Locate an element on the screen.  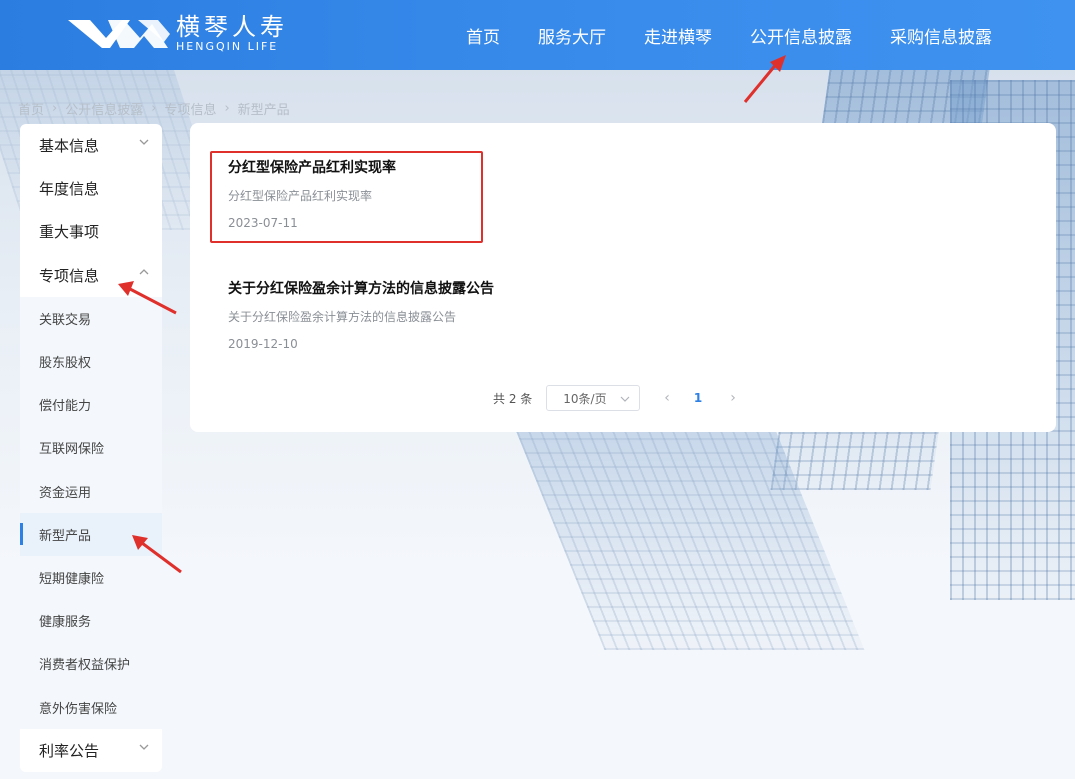
sidebar-item-consumer-protection: 消费者权益保护 is located at coordinates (91, 664).